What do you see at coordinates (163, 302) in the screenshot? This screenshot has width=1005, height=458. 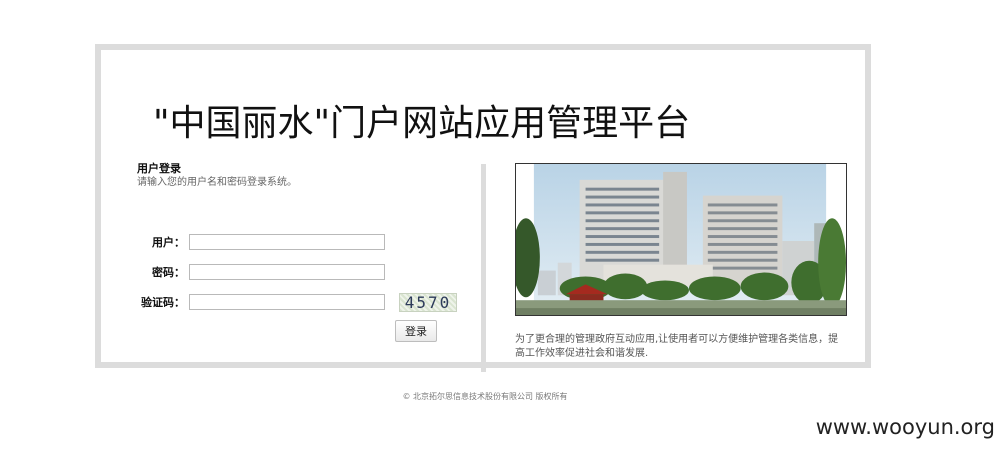 I see `captcha-label: 验证码：` at bounding box center [163, 302].